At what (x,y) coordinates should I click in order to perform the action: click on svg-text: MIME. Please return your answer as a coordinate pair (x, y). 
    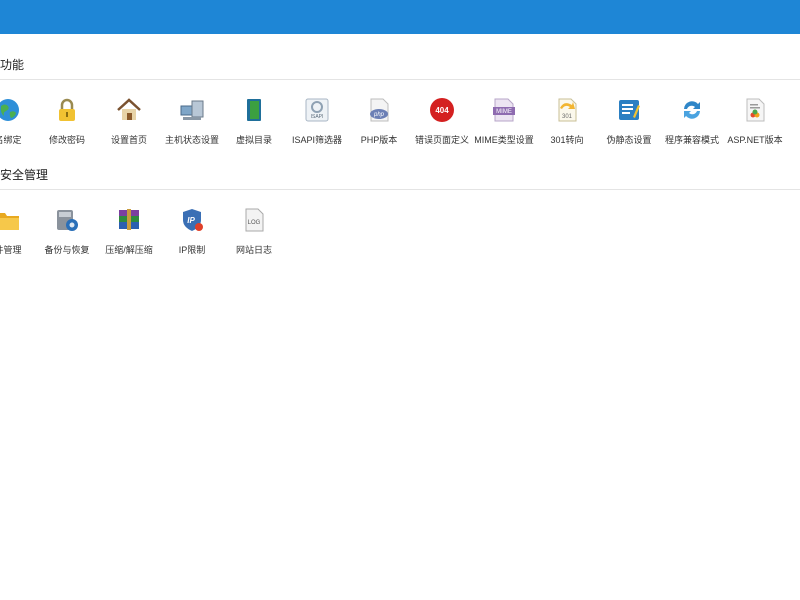
    Looking at the image, I should click on (504, 112).